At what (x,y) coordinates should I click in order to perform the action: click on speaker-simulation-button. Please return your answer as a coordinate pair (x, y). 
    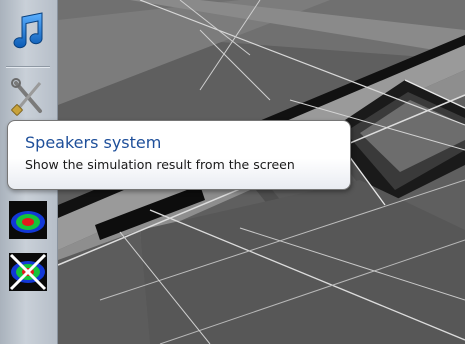
    Looking at the image, I should click on (28, 222).